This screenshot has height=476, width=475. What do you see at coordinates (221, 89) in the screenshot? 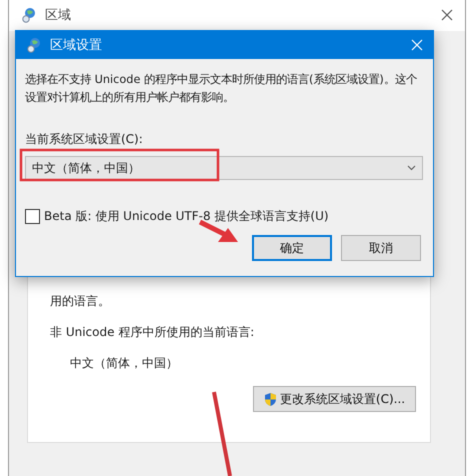
I see `description-text: 选择在不支持 Unicode 的程序中显示文本时所使用的语言(系统区域设置)。这个设置对计算机上的所有用户帐户都有影响。` at bounding box center [221, 89].